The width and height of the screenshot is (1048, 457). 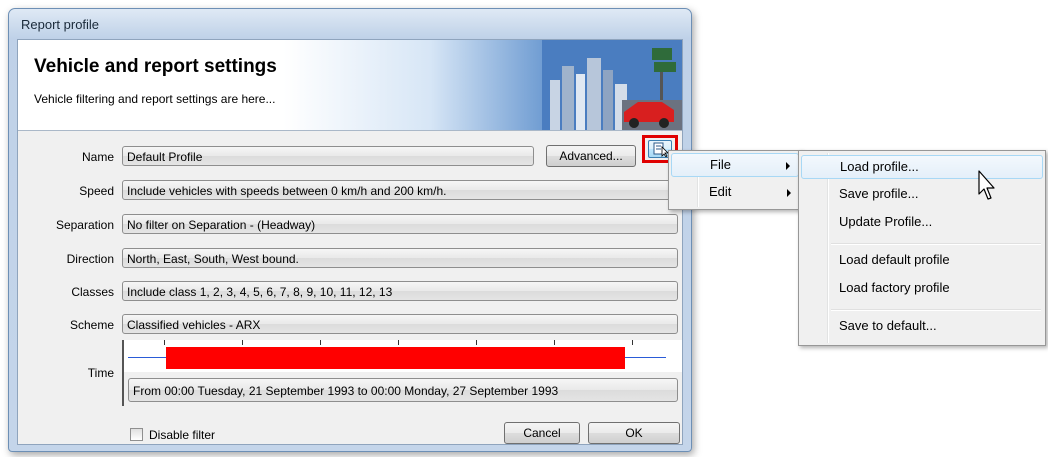 What do you see at coordinates (96, 191) in the screenshot?
I see `speed-label: Speed` at bounding box center [96, 191].